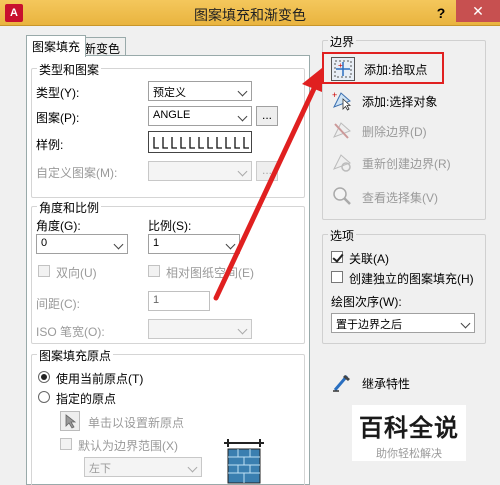  Describe the element at coordinates (409, 454) in the screenshot. I see `watermark-subtitle: 助你轻松解决` at that location.